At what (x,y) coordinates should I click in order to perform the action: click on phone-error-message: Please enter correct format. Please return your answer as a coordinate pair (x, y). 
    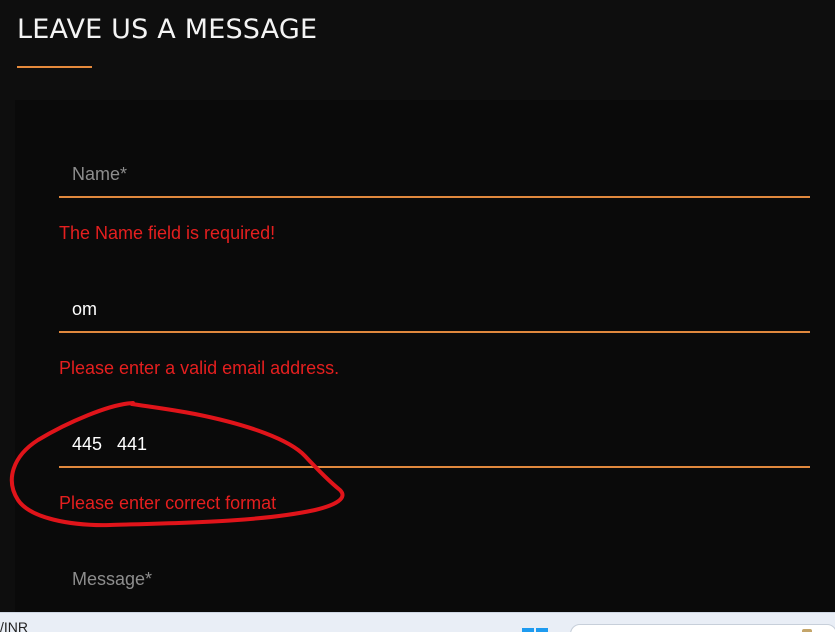
    Looking at the image, I should click on (168, 503).